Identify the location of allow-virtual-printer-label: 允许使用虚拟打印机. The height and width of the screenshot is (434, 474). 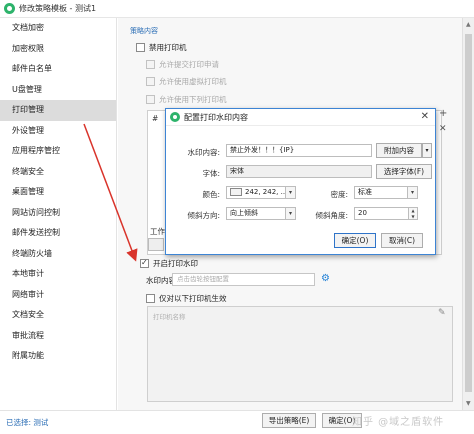
(193, 81).